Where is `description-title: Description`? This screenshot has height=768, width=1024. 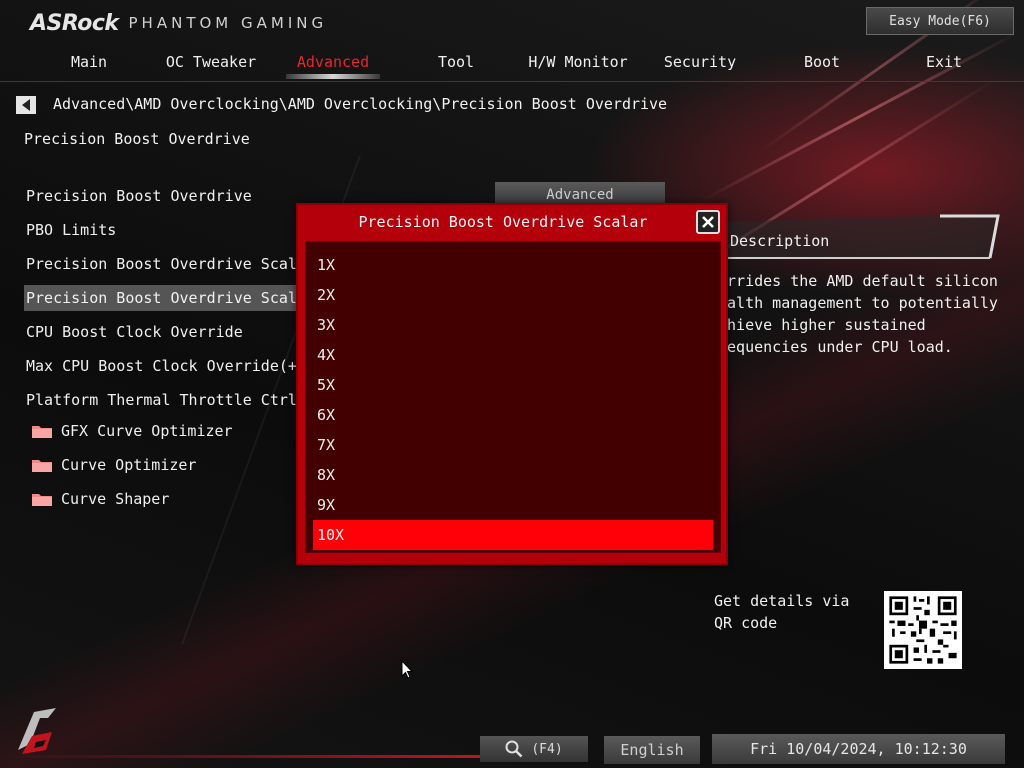 description-title: Description is located at coordinates (780, 241).